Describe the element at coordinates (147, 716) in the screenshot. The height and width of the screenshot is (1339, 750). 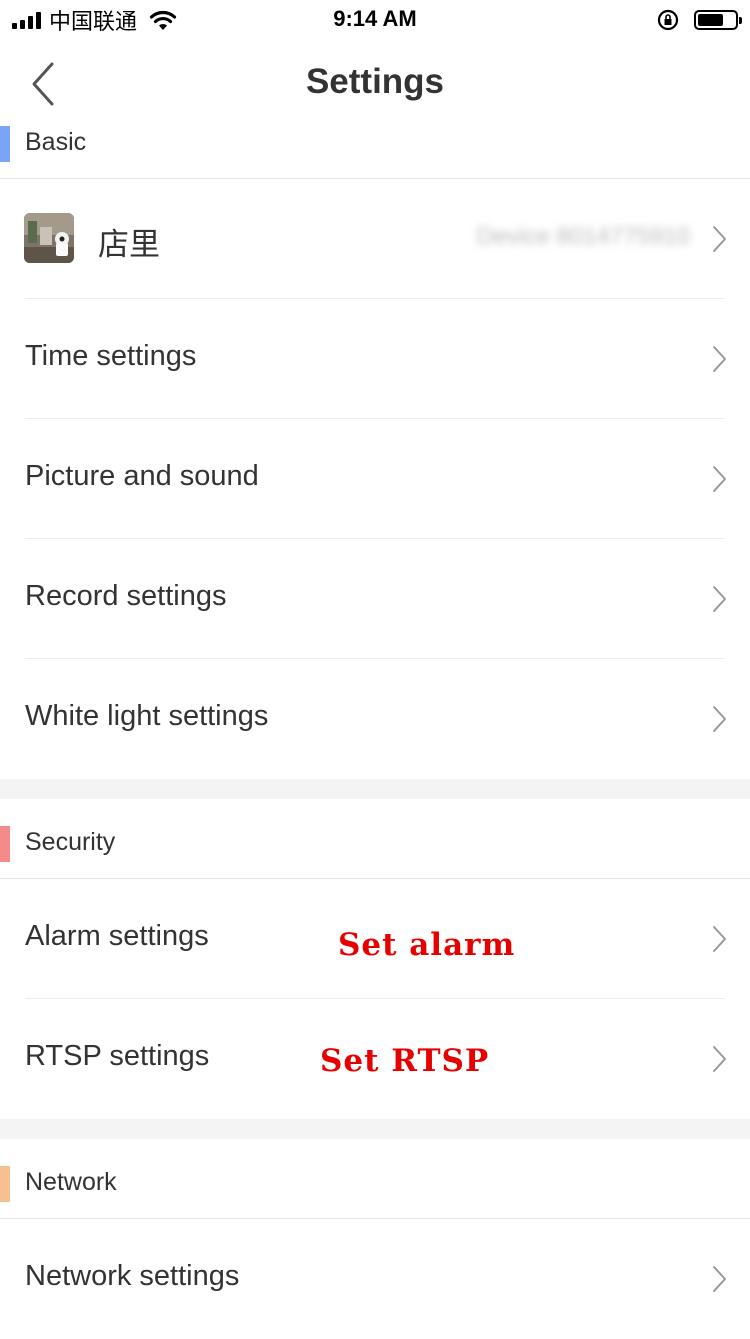
I see `row-label: White light settings` at that location.